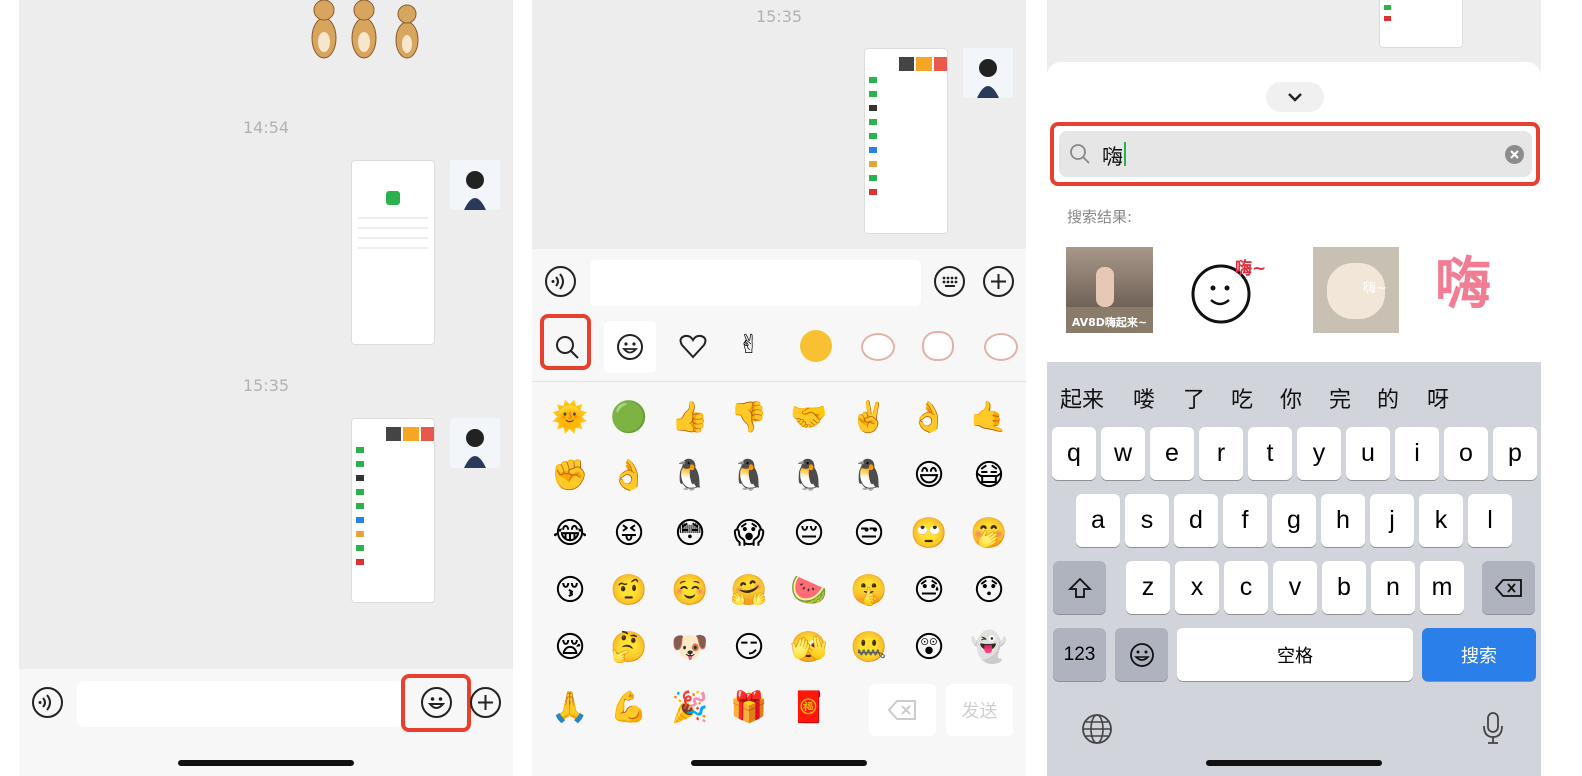  What do you see at coordinates (690, 534) in the screenshot?
I see `emoji-item: 😳` at bounding box center [690, 534].